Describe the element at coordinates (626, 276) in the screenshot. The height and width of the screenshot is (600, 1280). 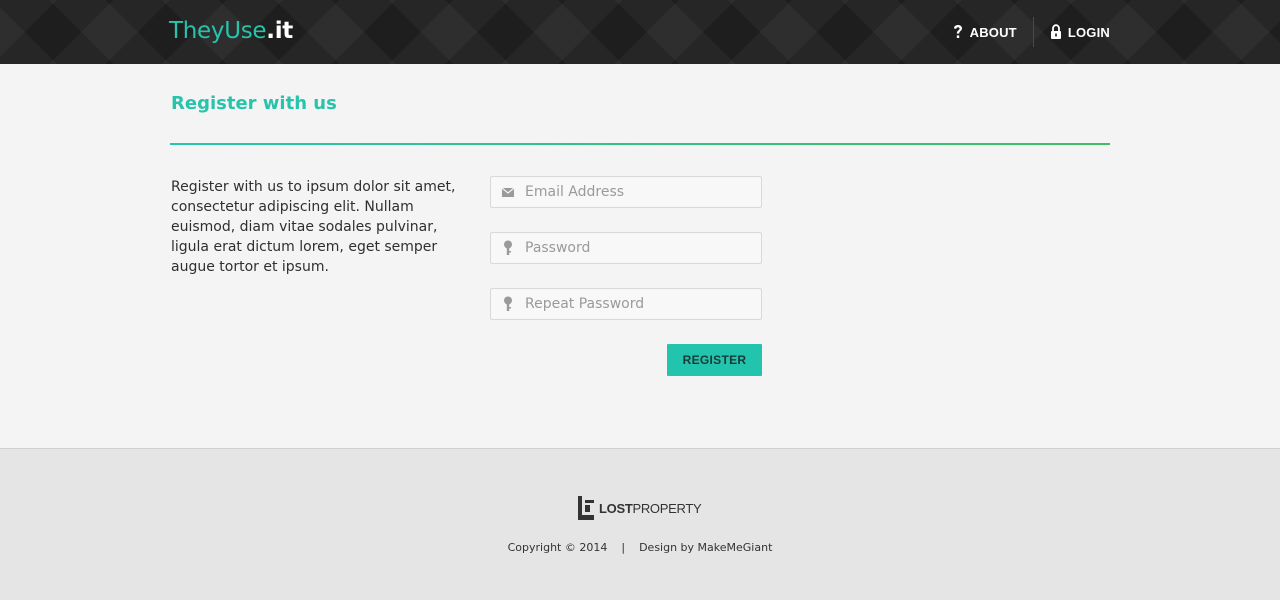
I see `register-form: REGISTER` at that location.